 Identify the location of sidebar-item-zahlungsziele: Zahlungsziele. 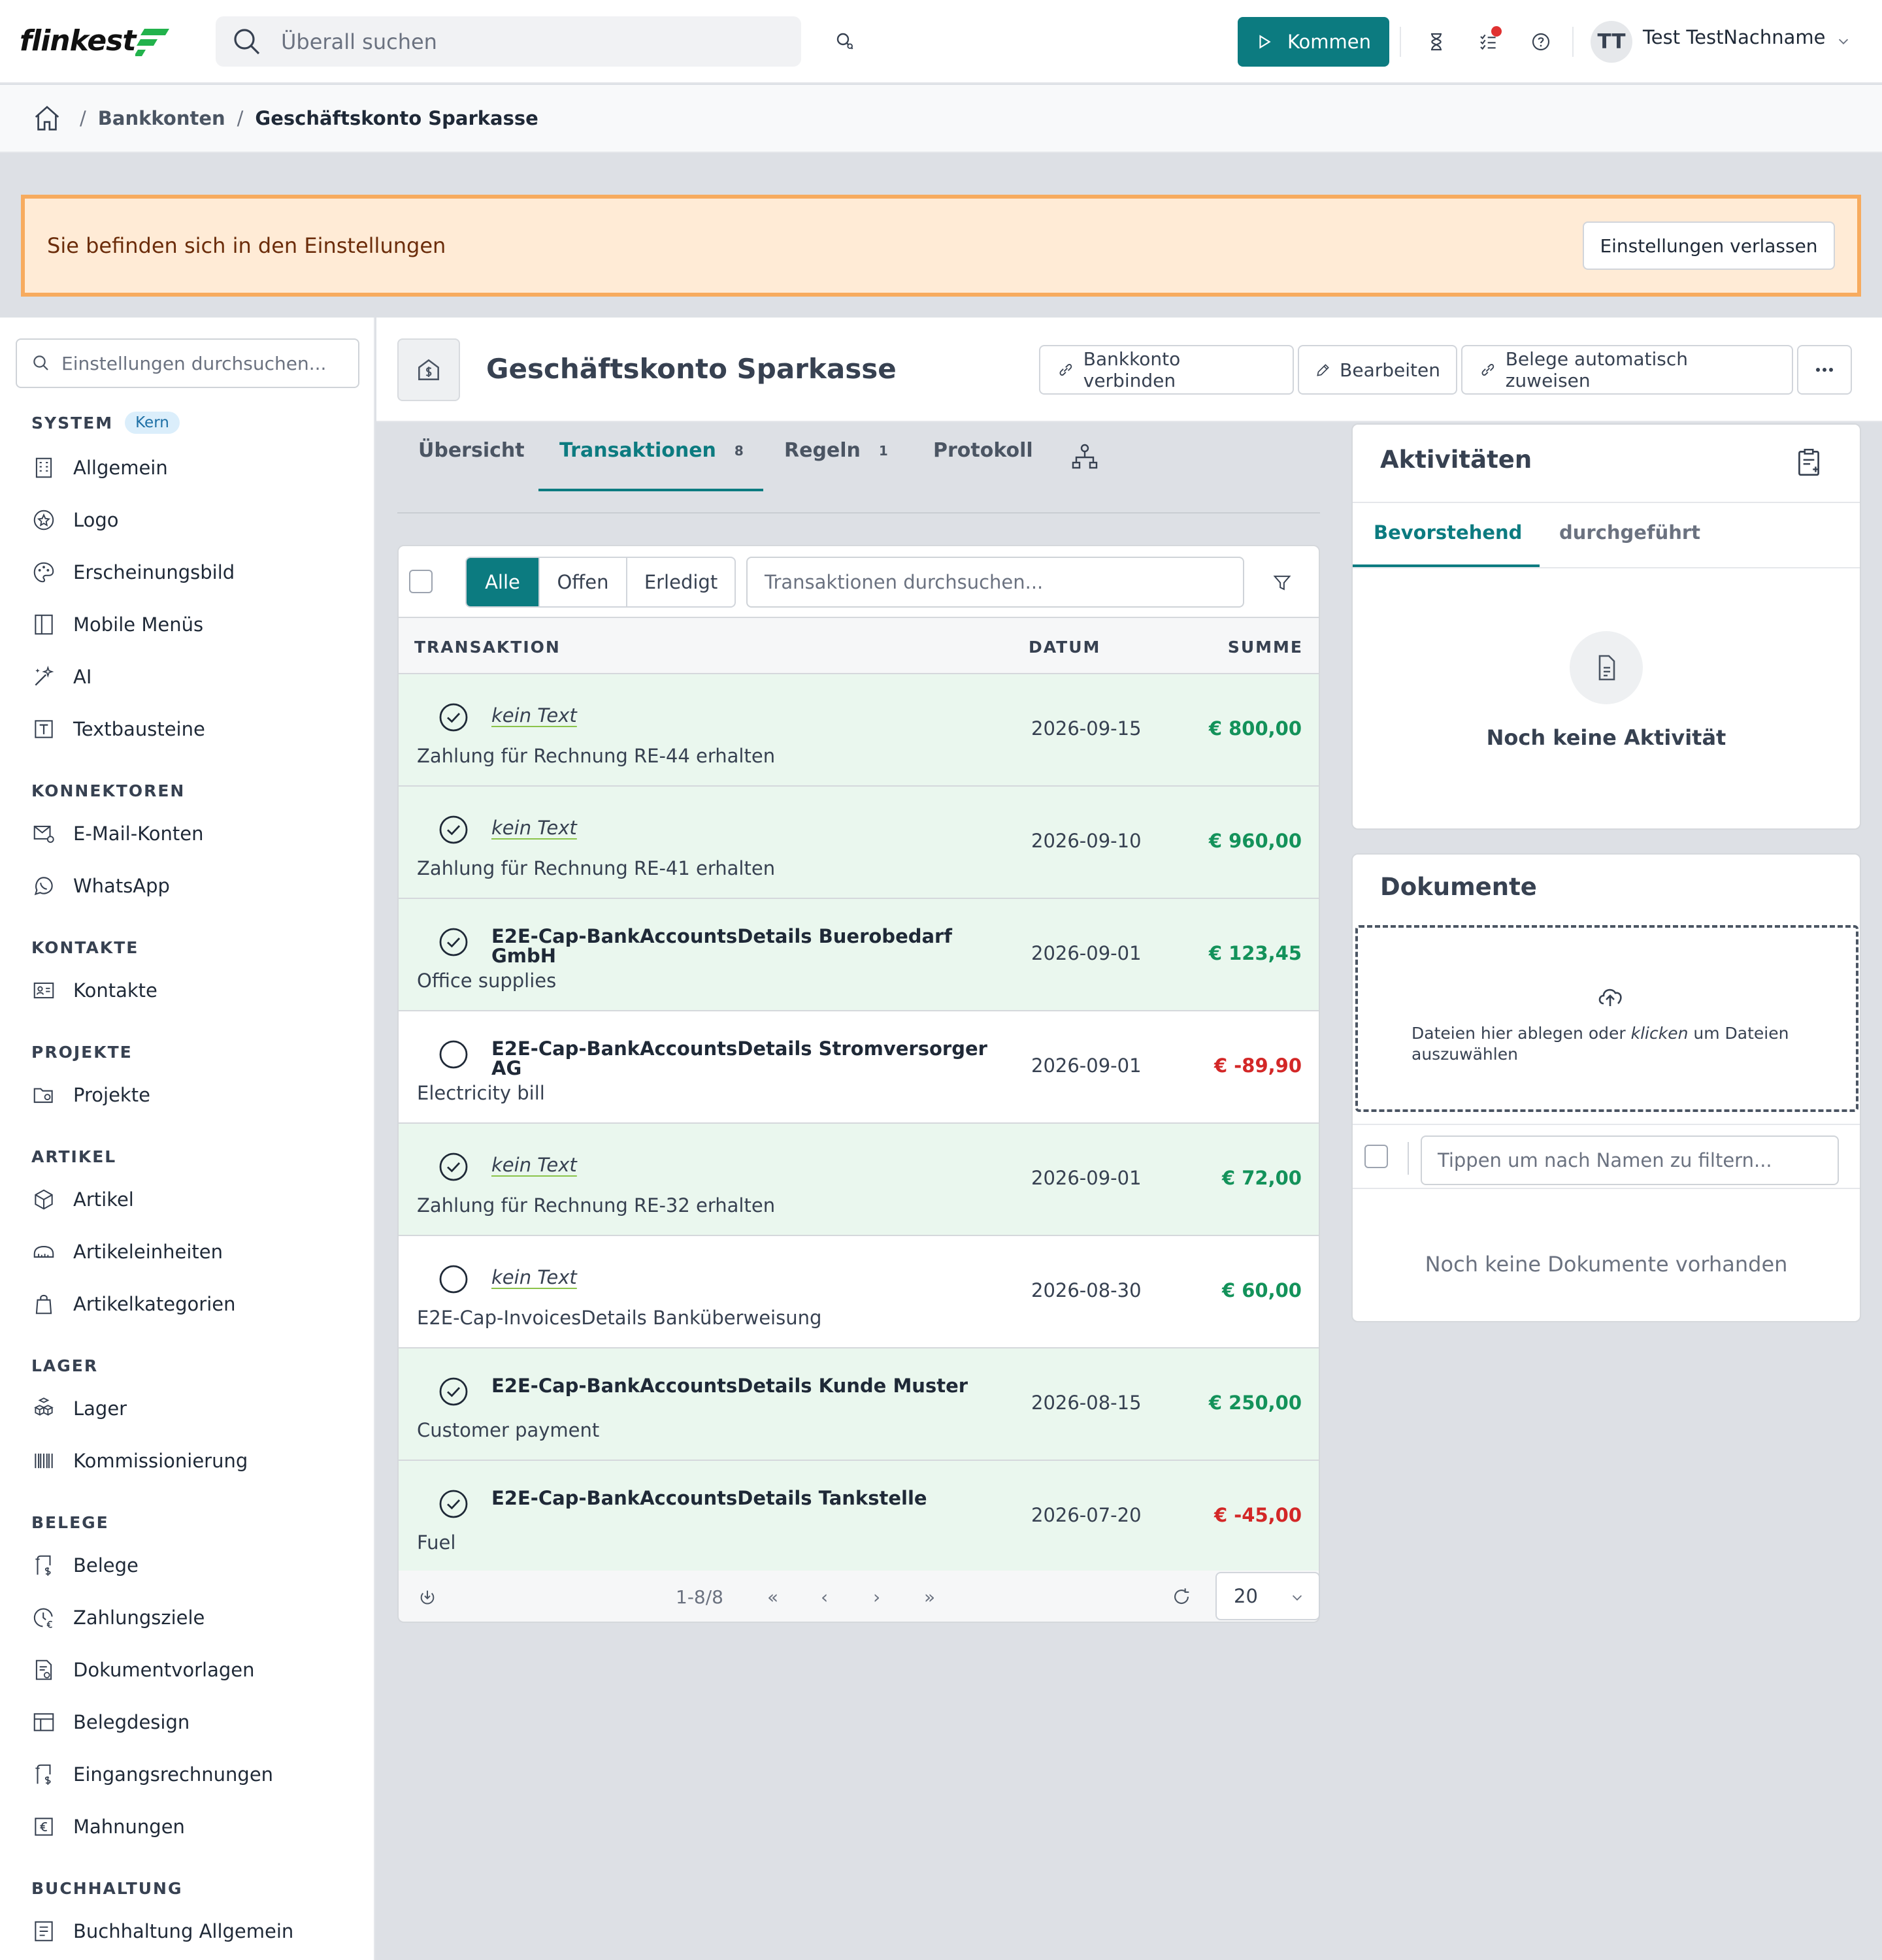
(195, 1617).